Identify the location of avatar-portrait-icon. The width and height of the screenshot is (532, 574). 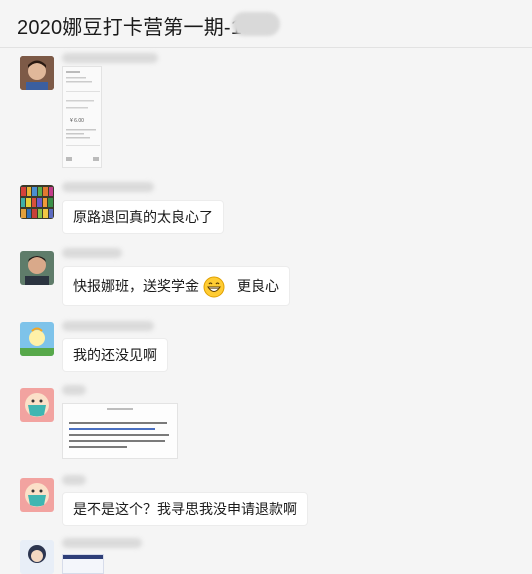
(37, 268).